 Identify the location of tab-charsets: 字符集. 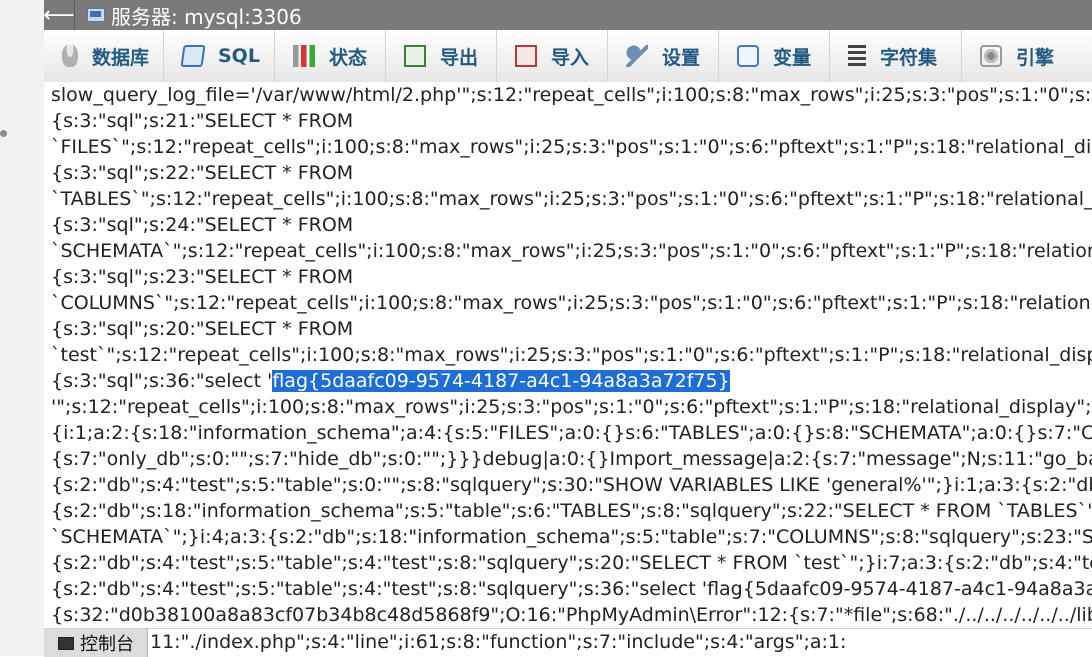
(896, 56).